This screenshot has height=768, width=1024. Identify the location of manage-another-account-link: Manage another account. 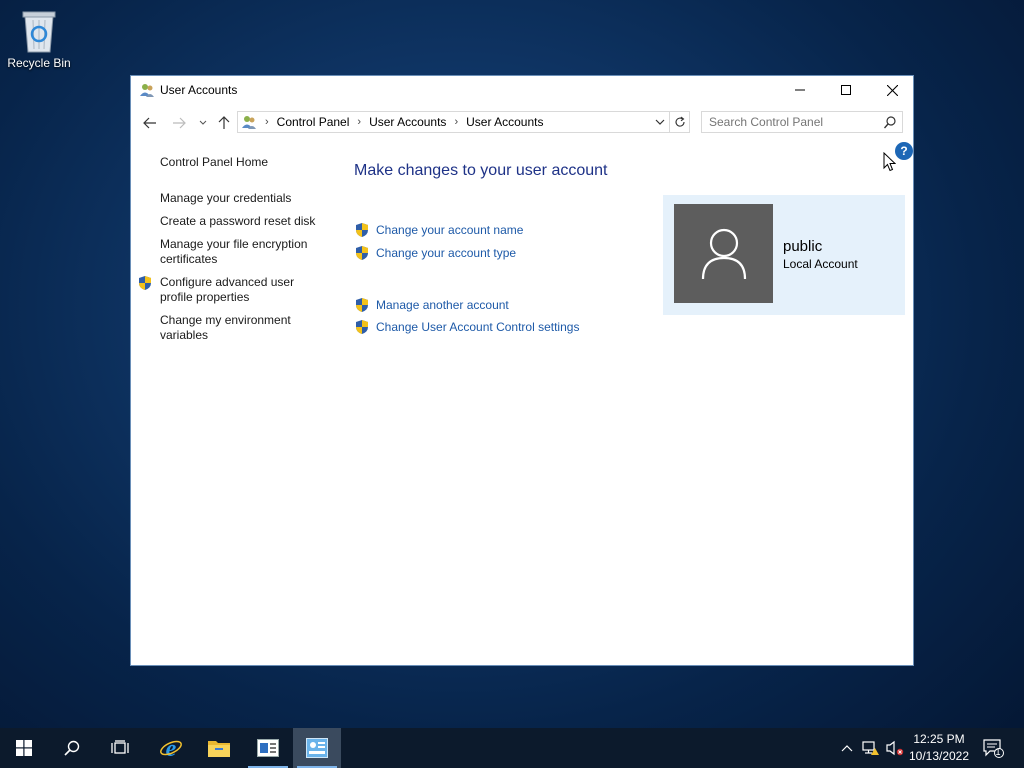
(442, 305).